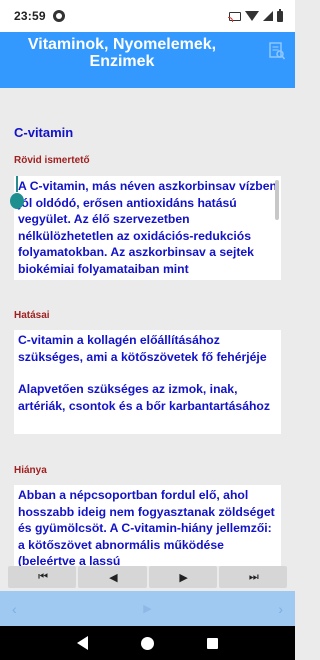  I want to click on pager-play-button: ▶, so click(147, 608).